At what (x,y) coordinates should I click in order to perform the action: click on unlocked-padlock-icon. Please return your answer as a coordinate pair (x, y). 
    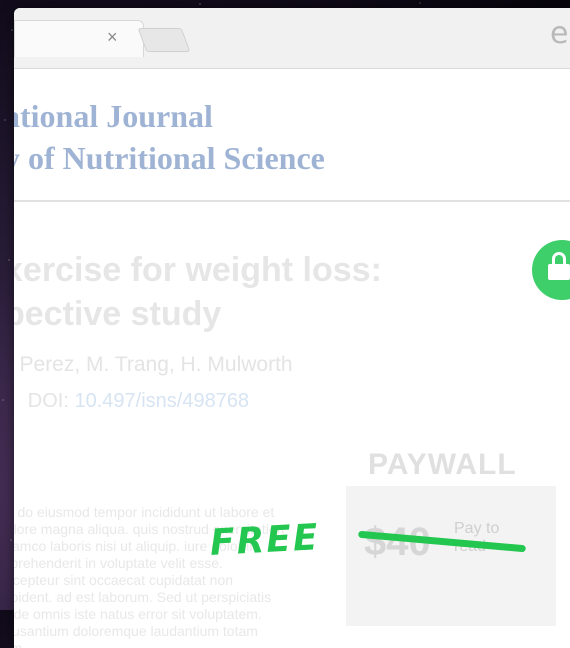
    Looking at the image, I should click on (551, 270).